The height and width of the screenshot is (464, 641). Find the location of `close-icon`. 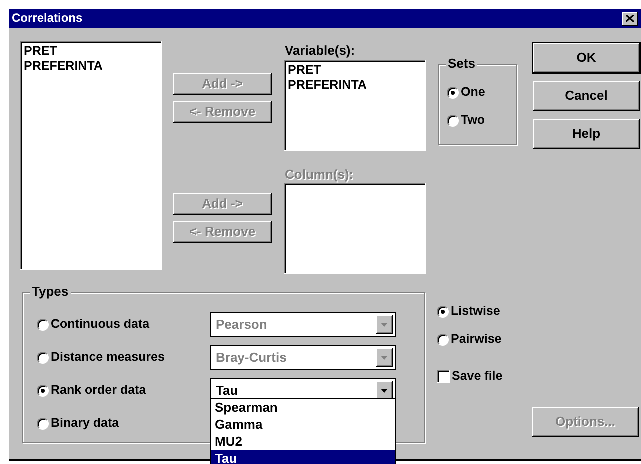

close-icon is located at coordinates (630, 18).